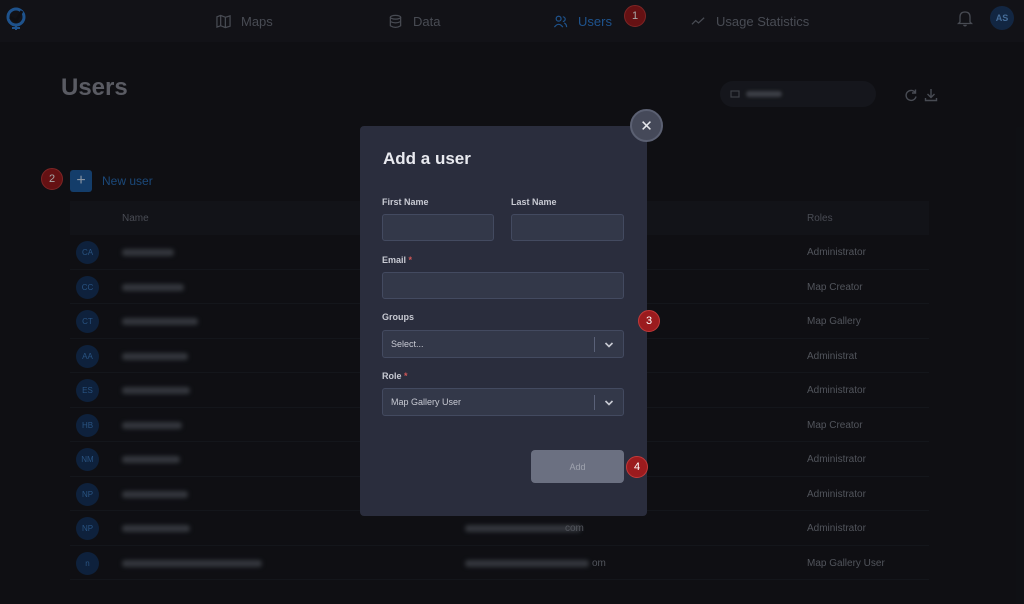 The height and width of the screenshot is (604, 1024). Describe the element at coordinates (646, 125) in the screenshot. I see `close-icon: ✕` at that location.